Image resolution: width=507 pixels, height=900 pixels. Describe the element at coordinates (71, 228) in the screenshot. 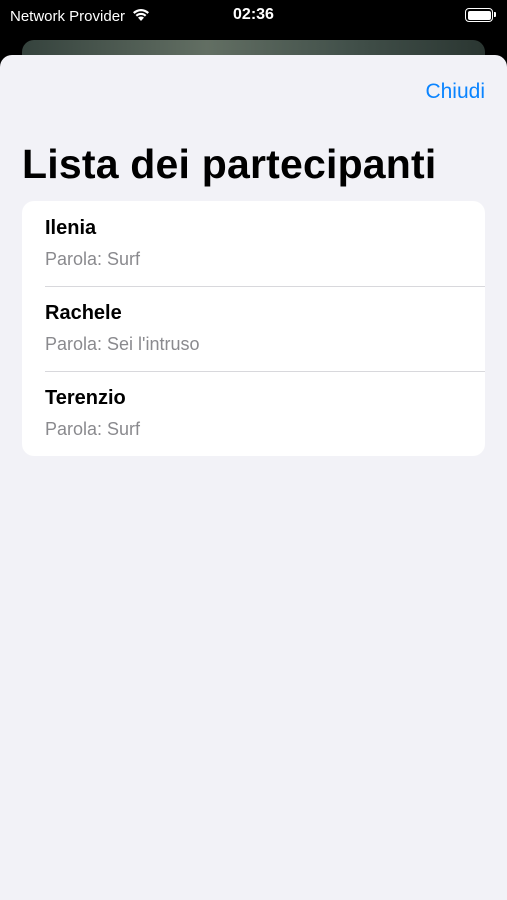

I see `participant-name: Ilenia` at that location.